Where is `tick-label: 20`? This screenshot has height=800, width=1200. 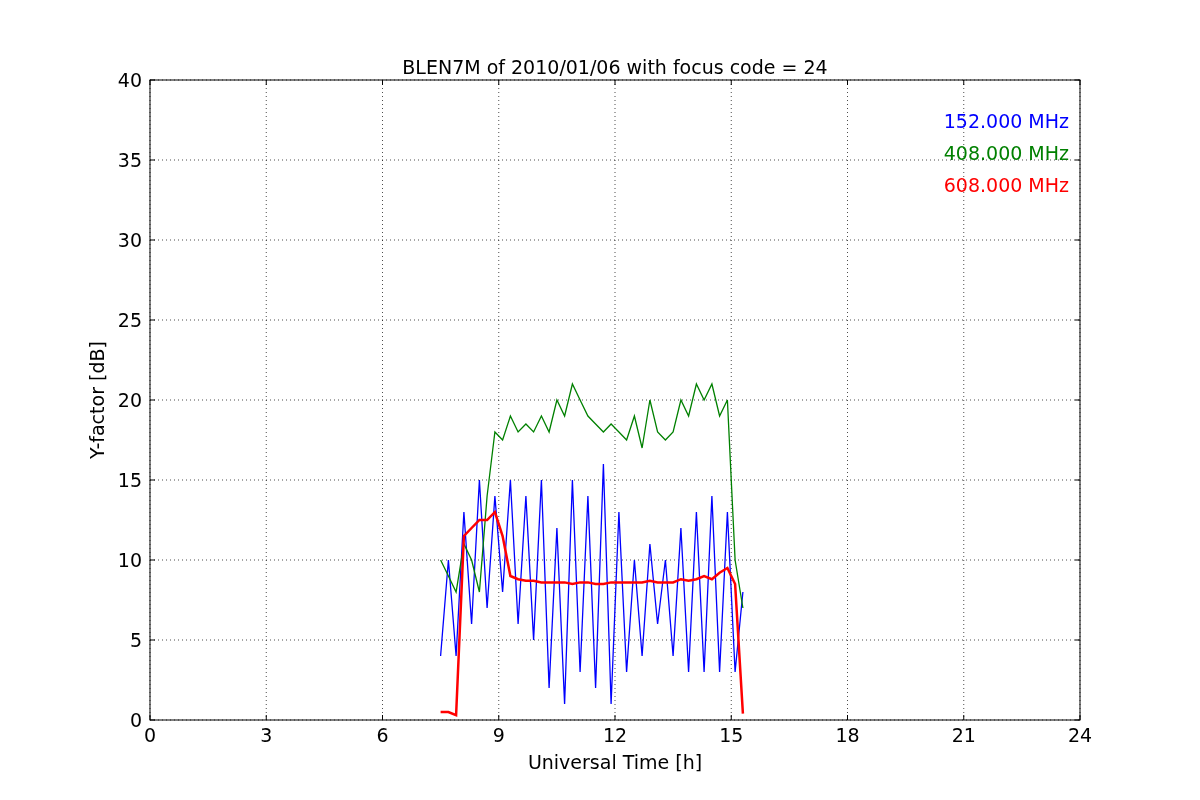 tick-label: 20 is located at coordinates (129, 400).